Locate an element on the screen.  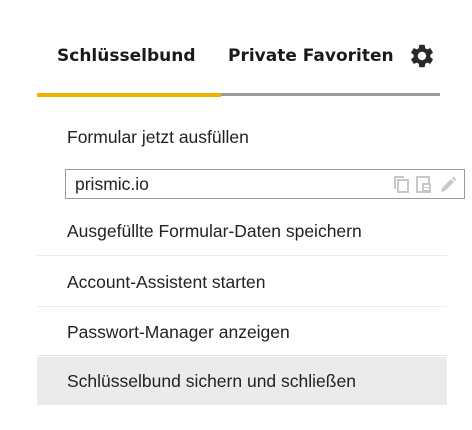
edit-icon is located at coordinates (448, 185).